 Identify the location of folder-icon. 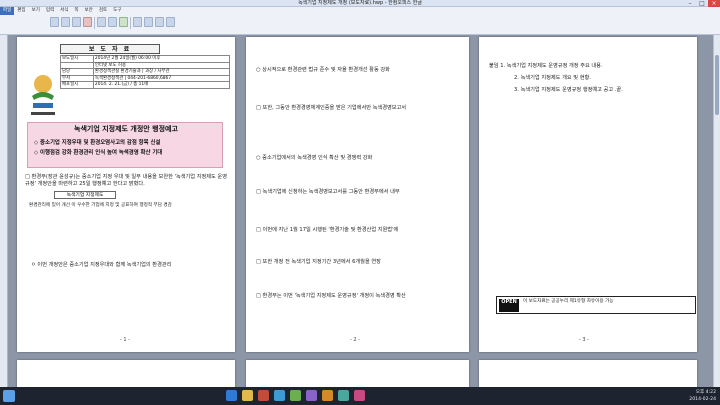
(247, 395).